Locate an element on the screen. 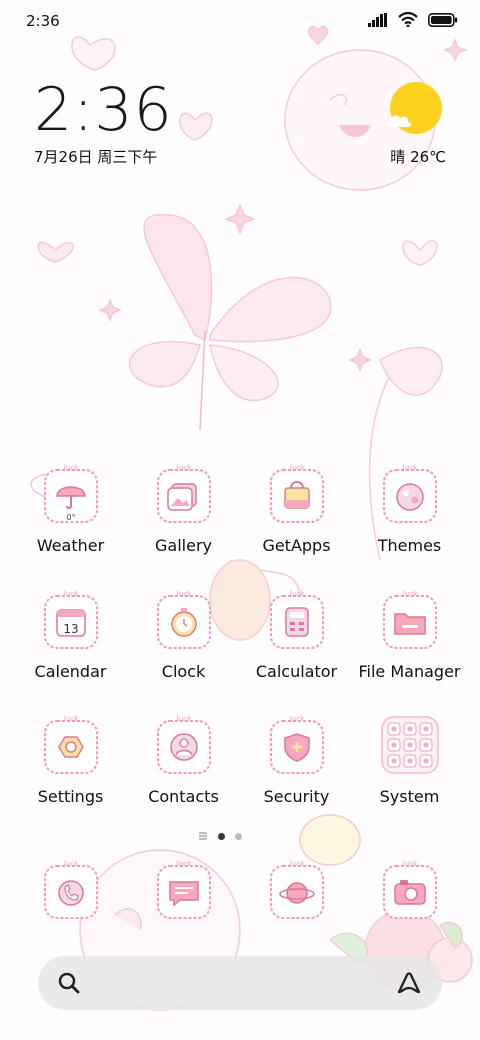 Image resolution: width=480 pixels, height=1040 pixels. search-input is located at coordinates (235, 984).